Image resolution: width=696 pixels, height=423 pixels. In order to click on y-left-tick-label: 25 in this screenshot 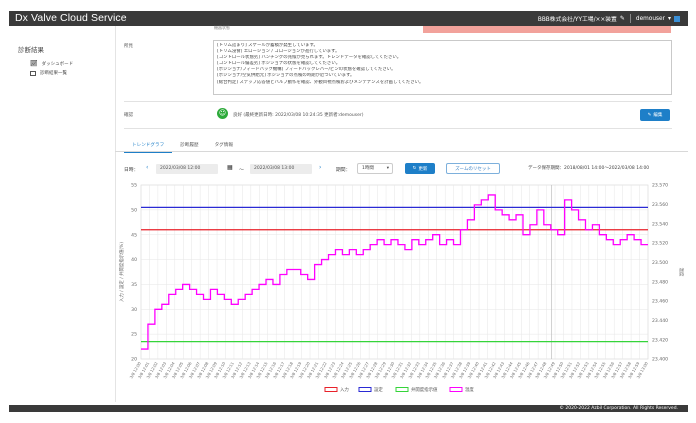, I will do `click(134, 335)`.